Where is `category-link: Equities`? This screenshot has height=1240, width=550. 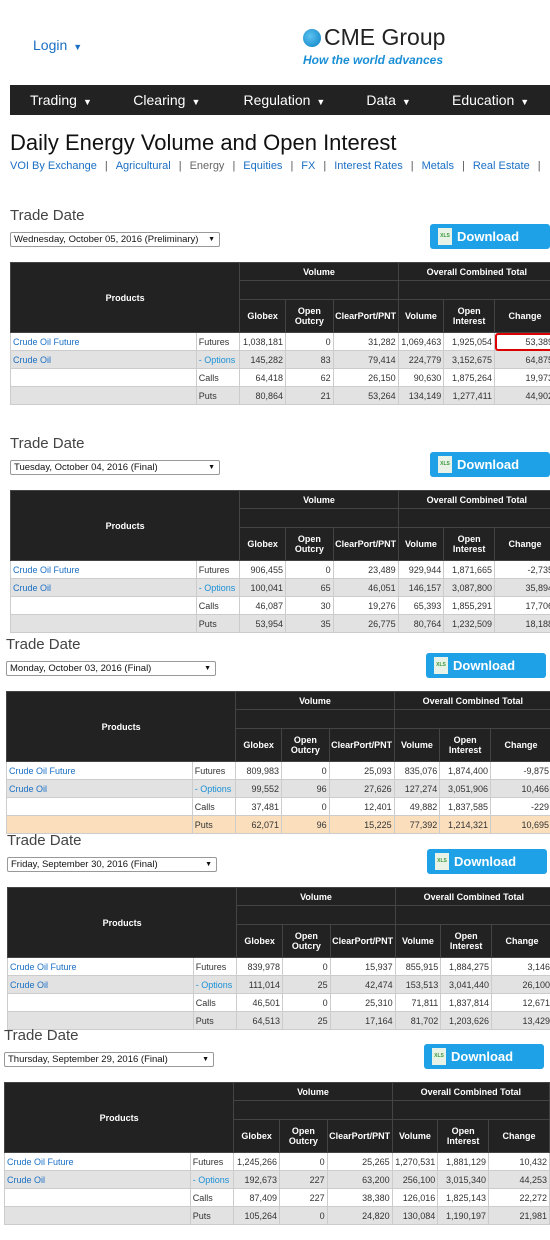
category-link: Equities is located at coordinates (262, 166).